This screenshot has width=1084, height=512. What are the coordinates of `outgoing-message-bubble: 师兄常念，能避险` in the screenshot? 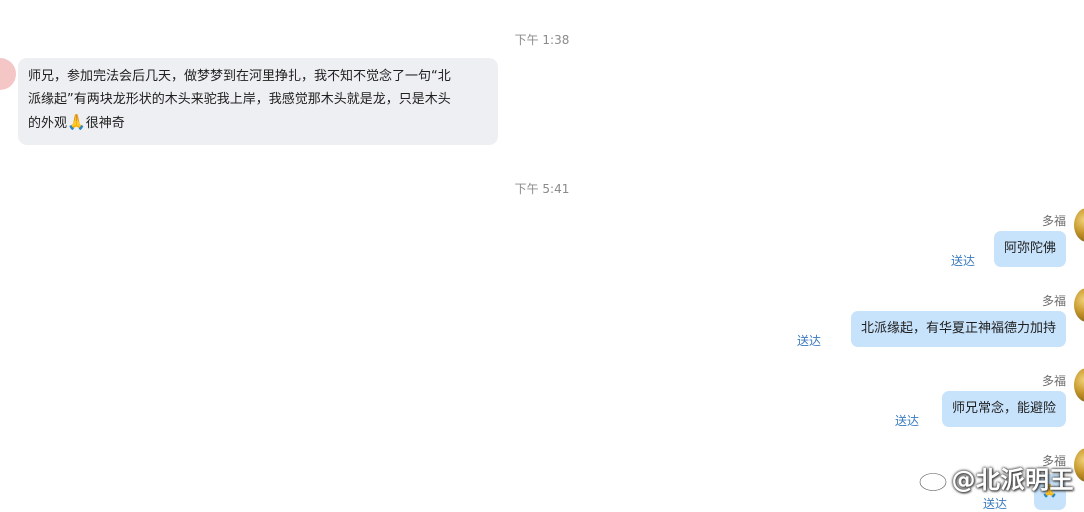 It's located at (1003, 409).